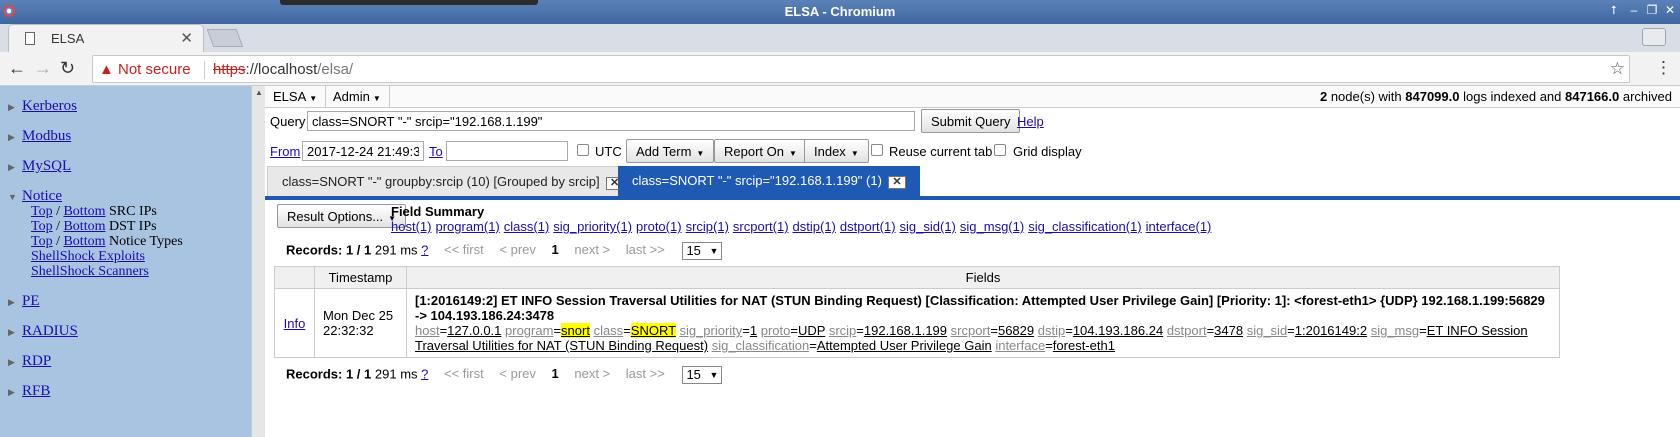  What do you see at coordinates (106, 69) in the screenshot?
I see `warning-icon: ▲` at bounding box center [106, 69].